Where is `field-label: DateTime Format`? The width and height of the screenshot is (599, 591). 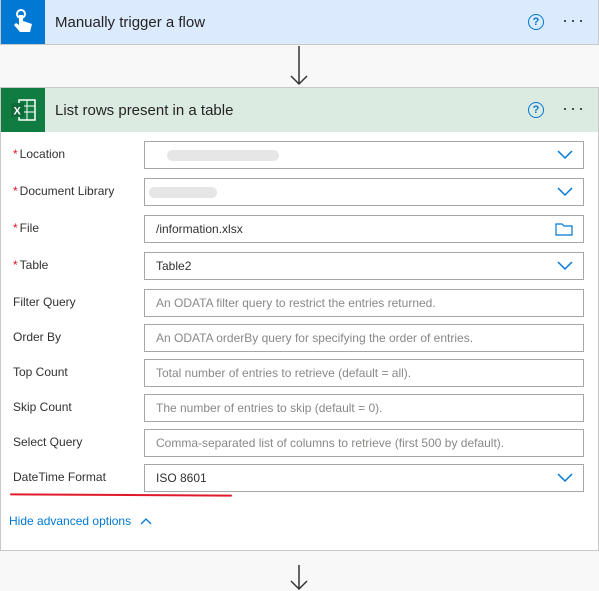
field-label: DateTime Format is located at coordinates (59, 477).